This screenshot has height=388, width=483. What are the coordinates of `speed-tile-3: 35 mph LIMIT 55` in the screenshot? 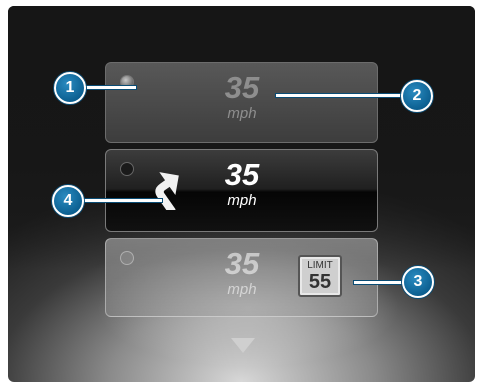 It's located at (241, 277).